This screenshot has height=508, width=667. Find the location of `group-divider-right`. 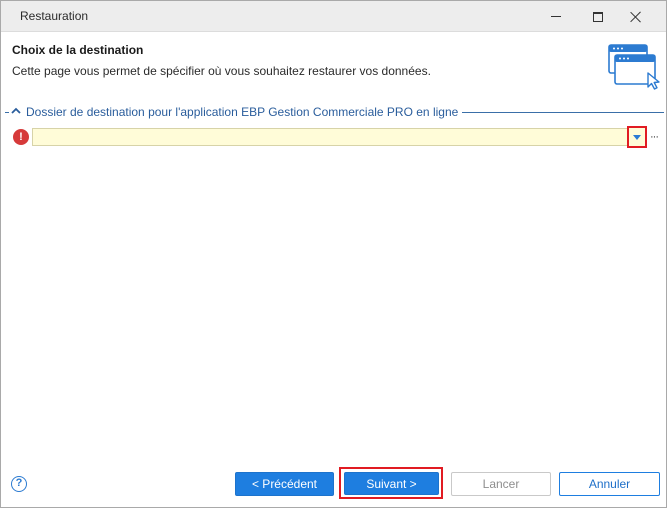

group-divider-right is located at coordinates (563, 112).